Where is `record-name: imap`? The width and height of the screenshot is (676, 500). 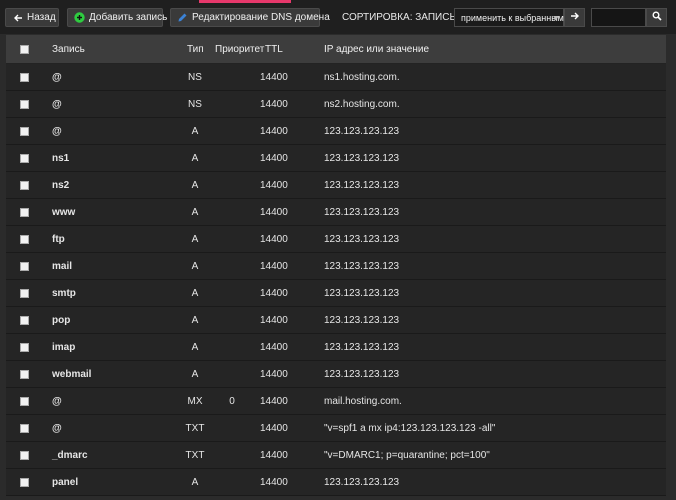 record-name: imap is located at coordinates (64, 347).